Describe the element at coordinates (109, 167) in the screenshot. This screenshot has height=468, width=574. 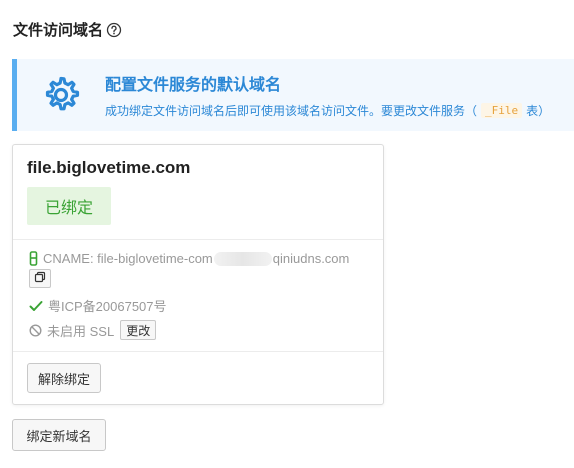
I see `domain-name: file.biglovetime.com` at that location.